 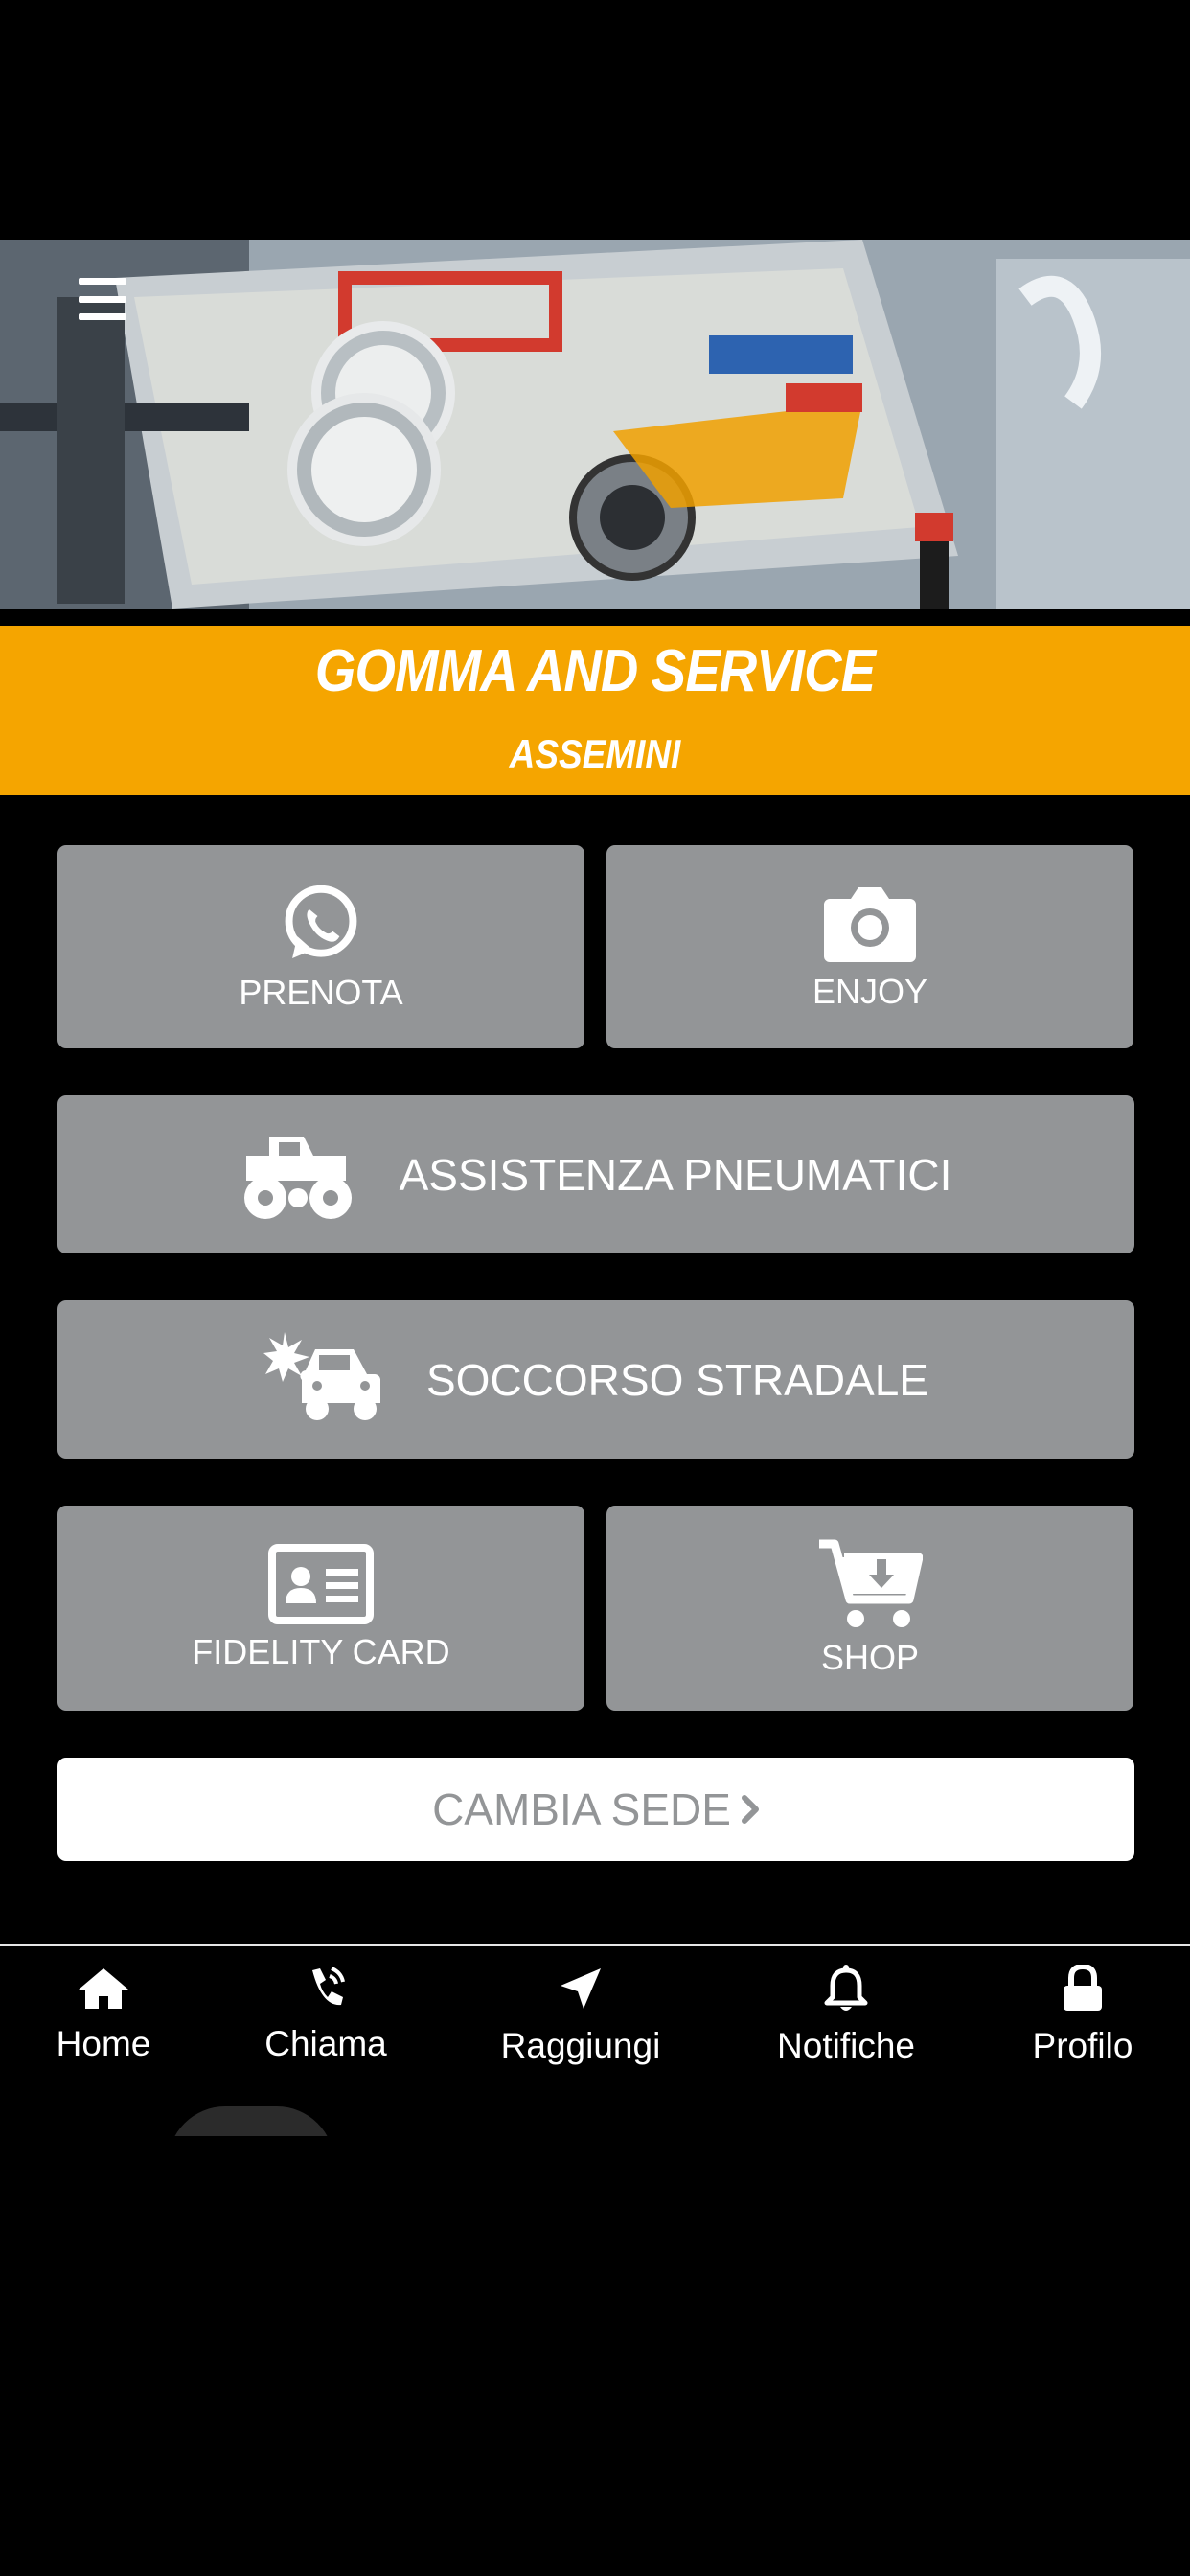 I want to click on fidelity-label: FIDELITY CARD, so click(x=321, y=1651).